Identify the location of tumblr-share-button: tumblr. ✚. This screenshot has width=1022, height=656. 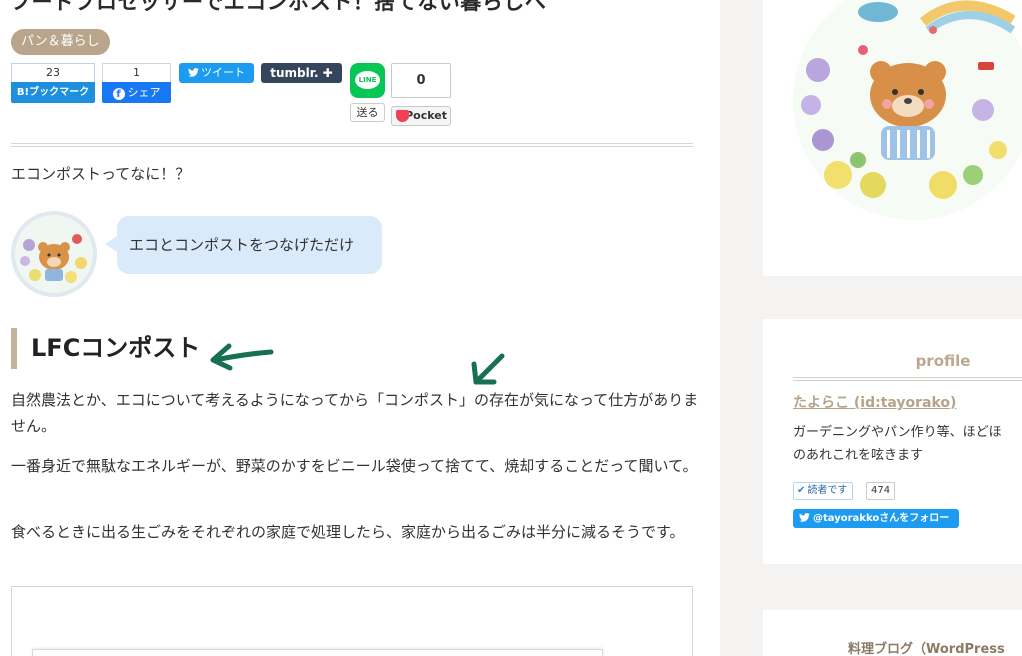
(301, 73).